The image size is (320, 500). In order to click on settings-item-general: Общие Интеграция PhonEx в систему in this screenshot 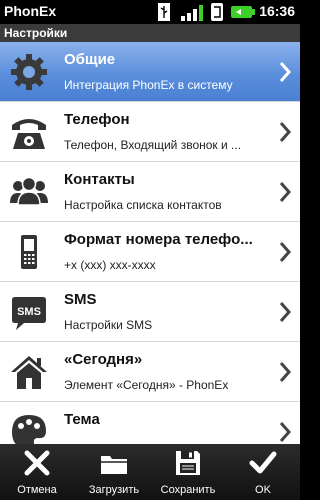, I will do `click(150, 72)`.